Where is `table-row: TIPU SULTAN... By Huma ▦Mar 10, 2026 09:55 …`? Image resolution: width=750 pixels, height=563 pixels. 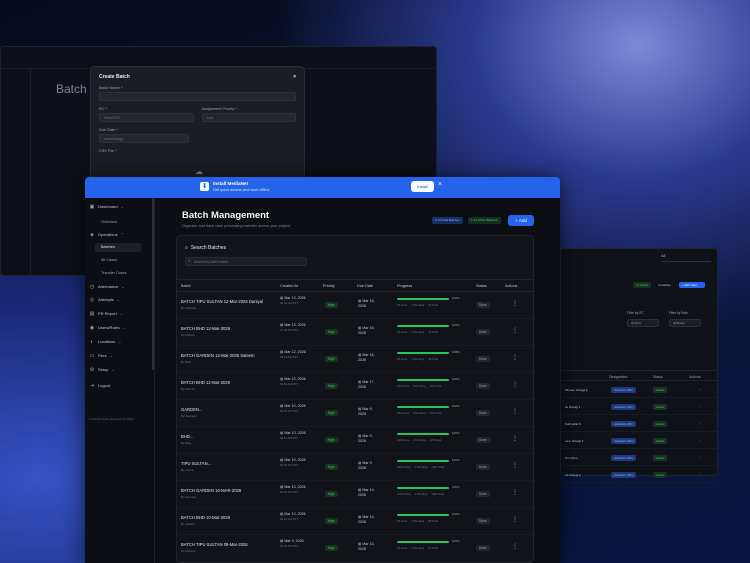
table-row: TIPU SULTAN... By Huma ▦Mar 10, 2026 09:55 … is located at coordinates (355, 467).